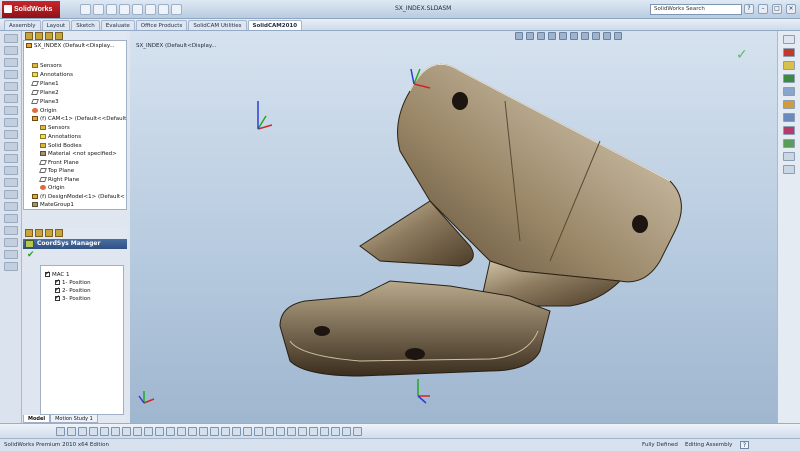 This screenshot has width=800, height=451. Describe the element at coordinates (79, 119) in the screenshot. I see `tree-item: (f) CAM<1> (Default<<Default` at that location.